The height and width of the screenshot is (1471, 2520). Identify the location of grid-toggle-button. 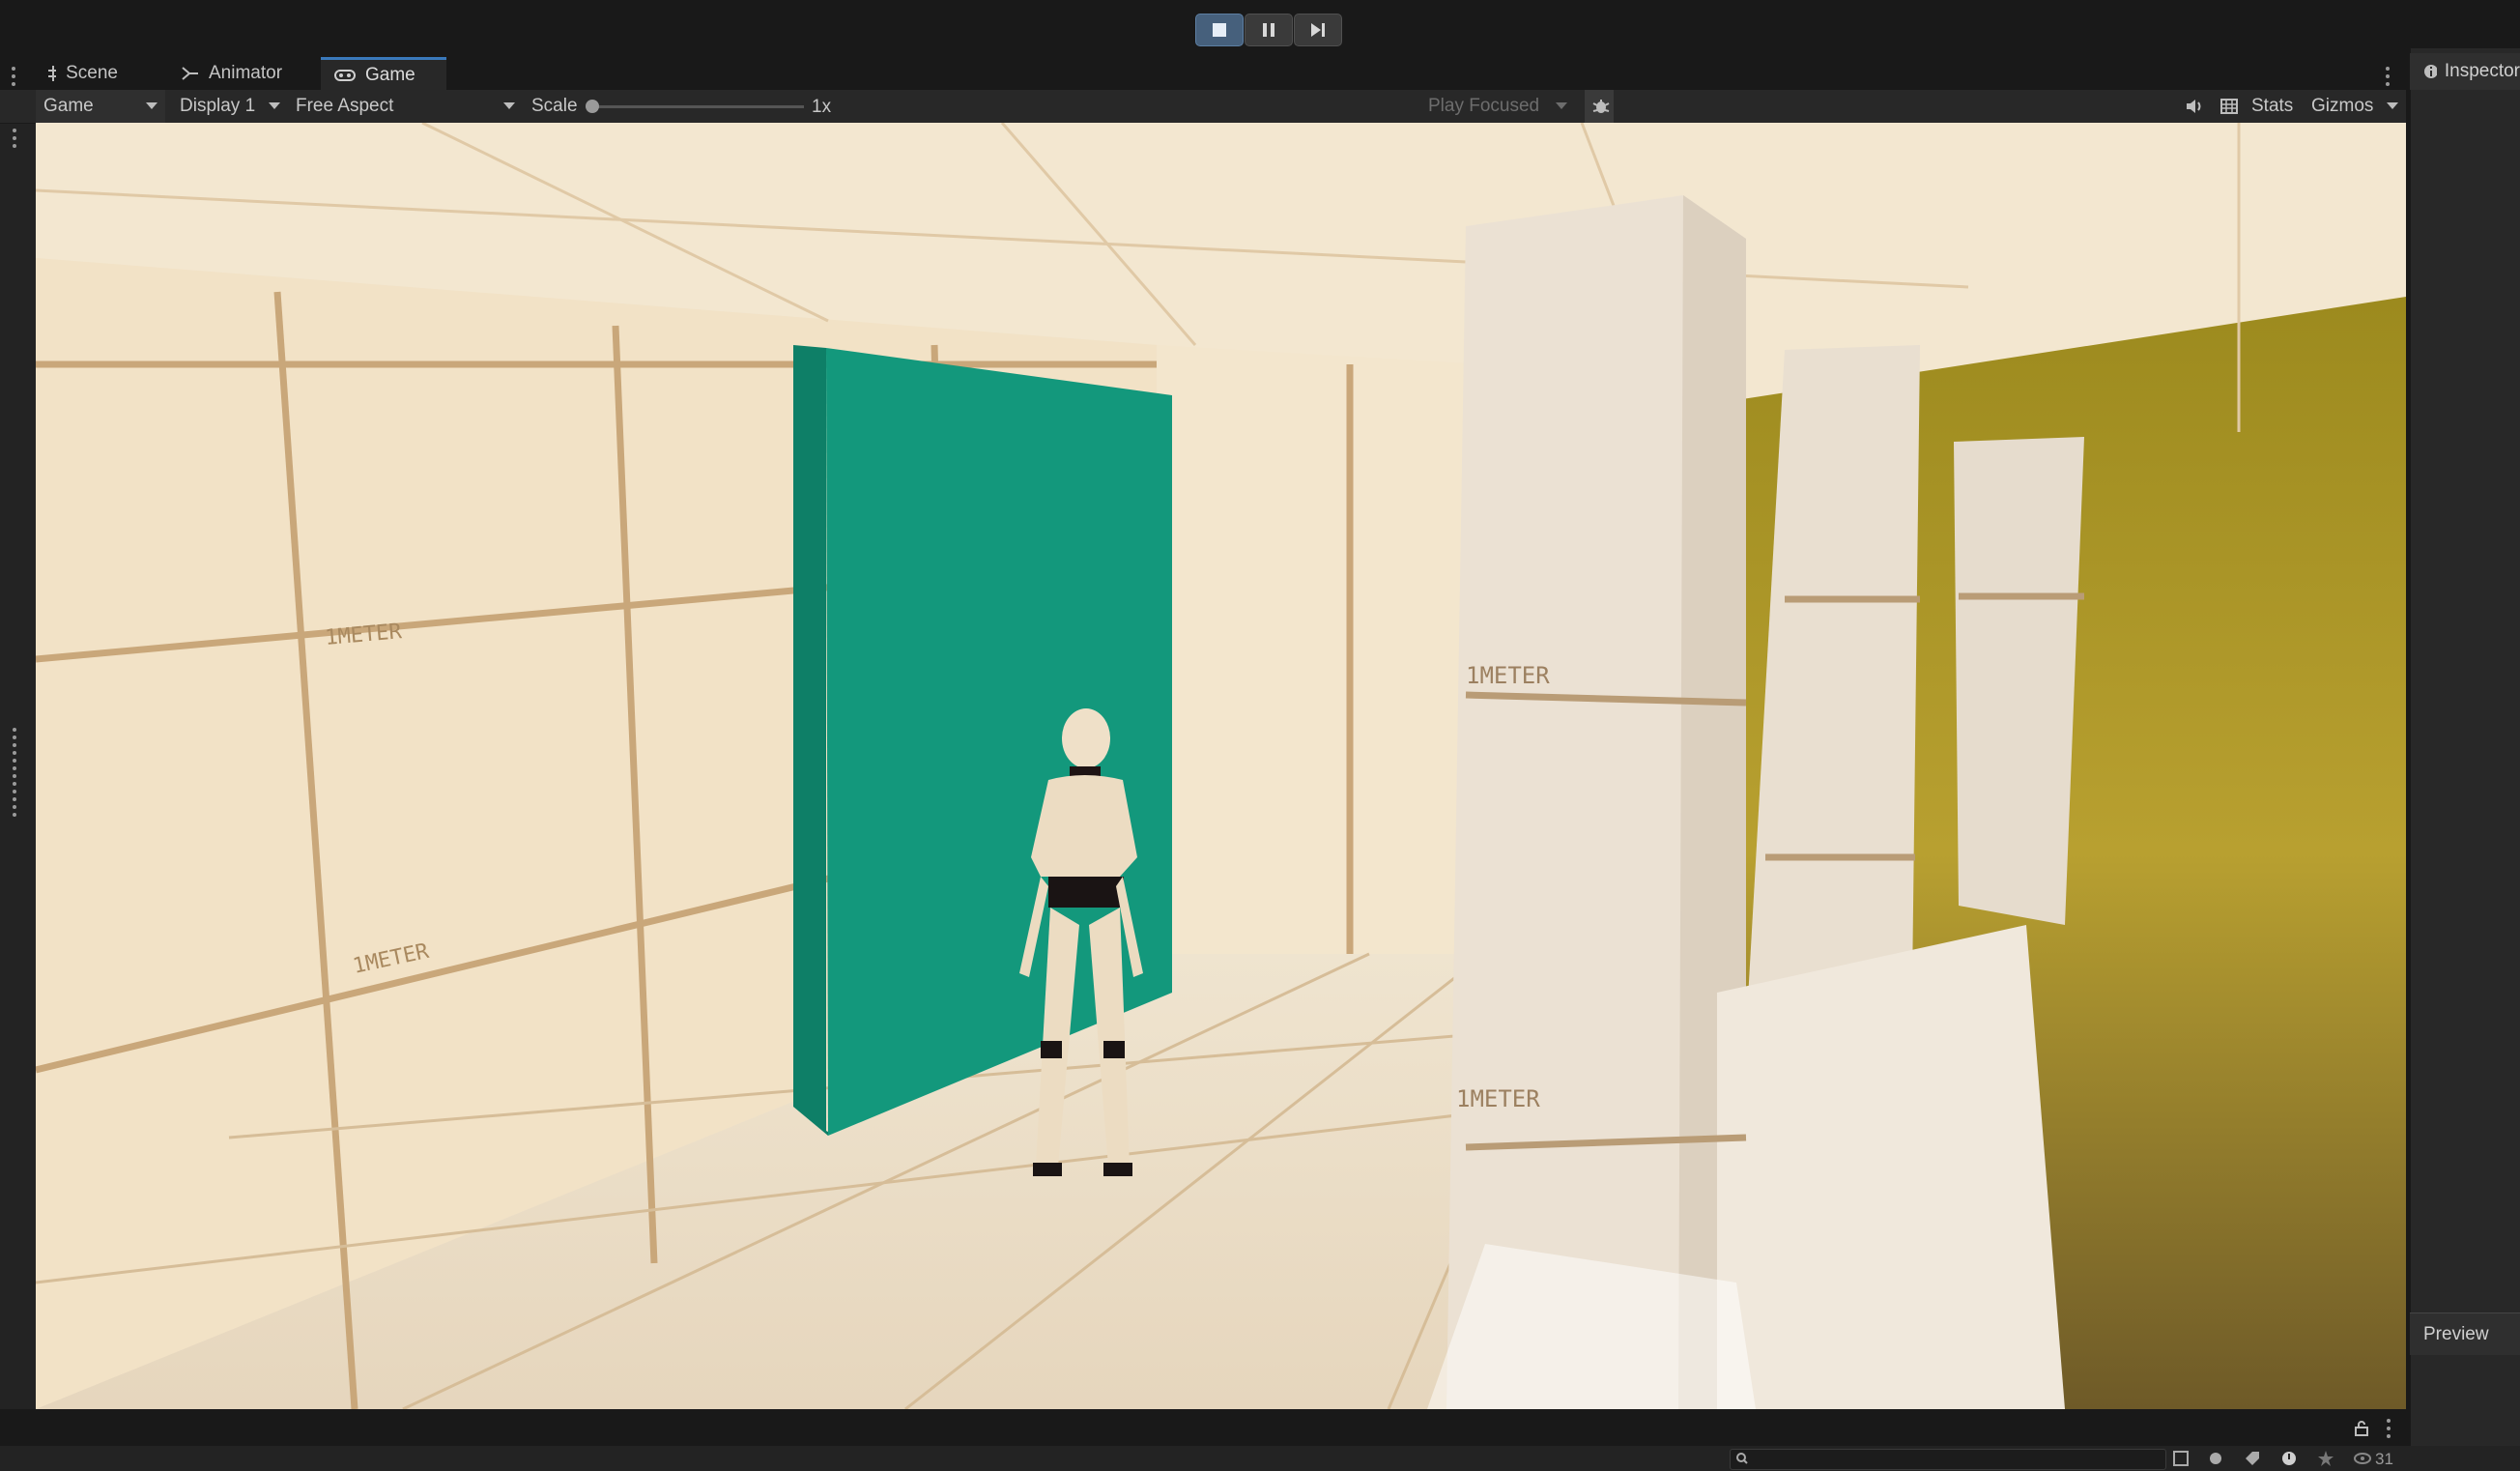
(2228, 107).